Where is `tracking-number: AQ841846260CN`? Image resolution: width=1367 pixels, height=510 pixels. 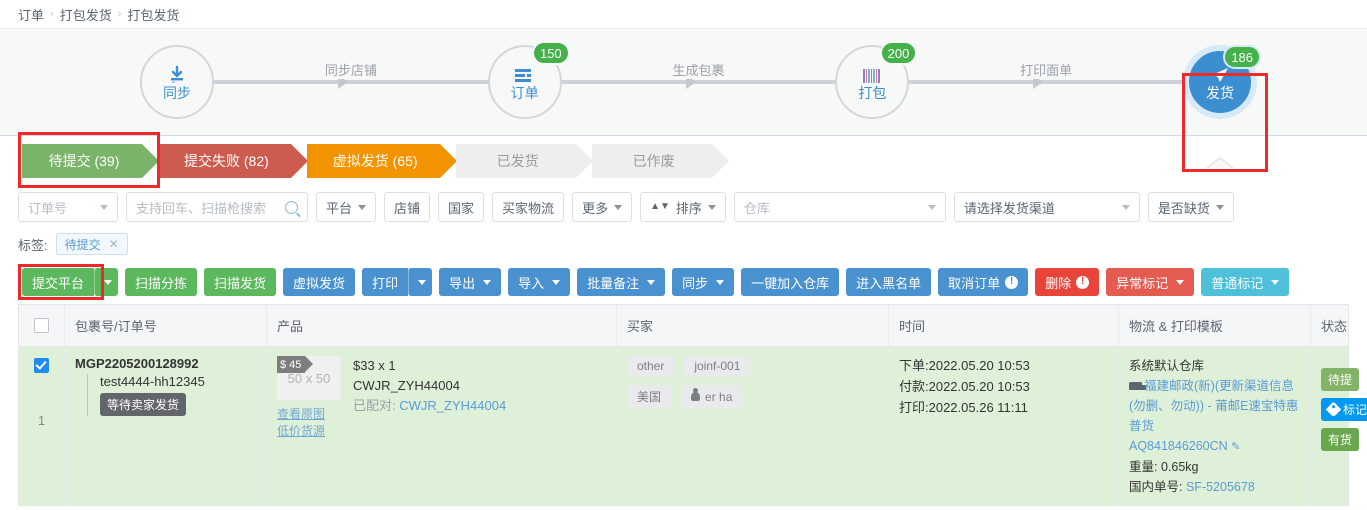
tracking-number: AQ841846260CN is located at coordinates (1178, 446).